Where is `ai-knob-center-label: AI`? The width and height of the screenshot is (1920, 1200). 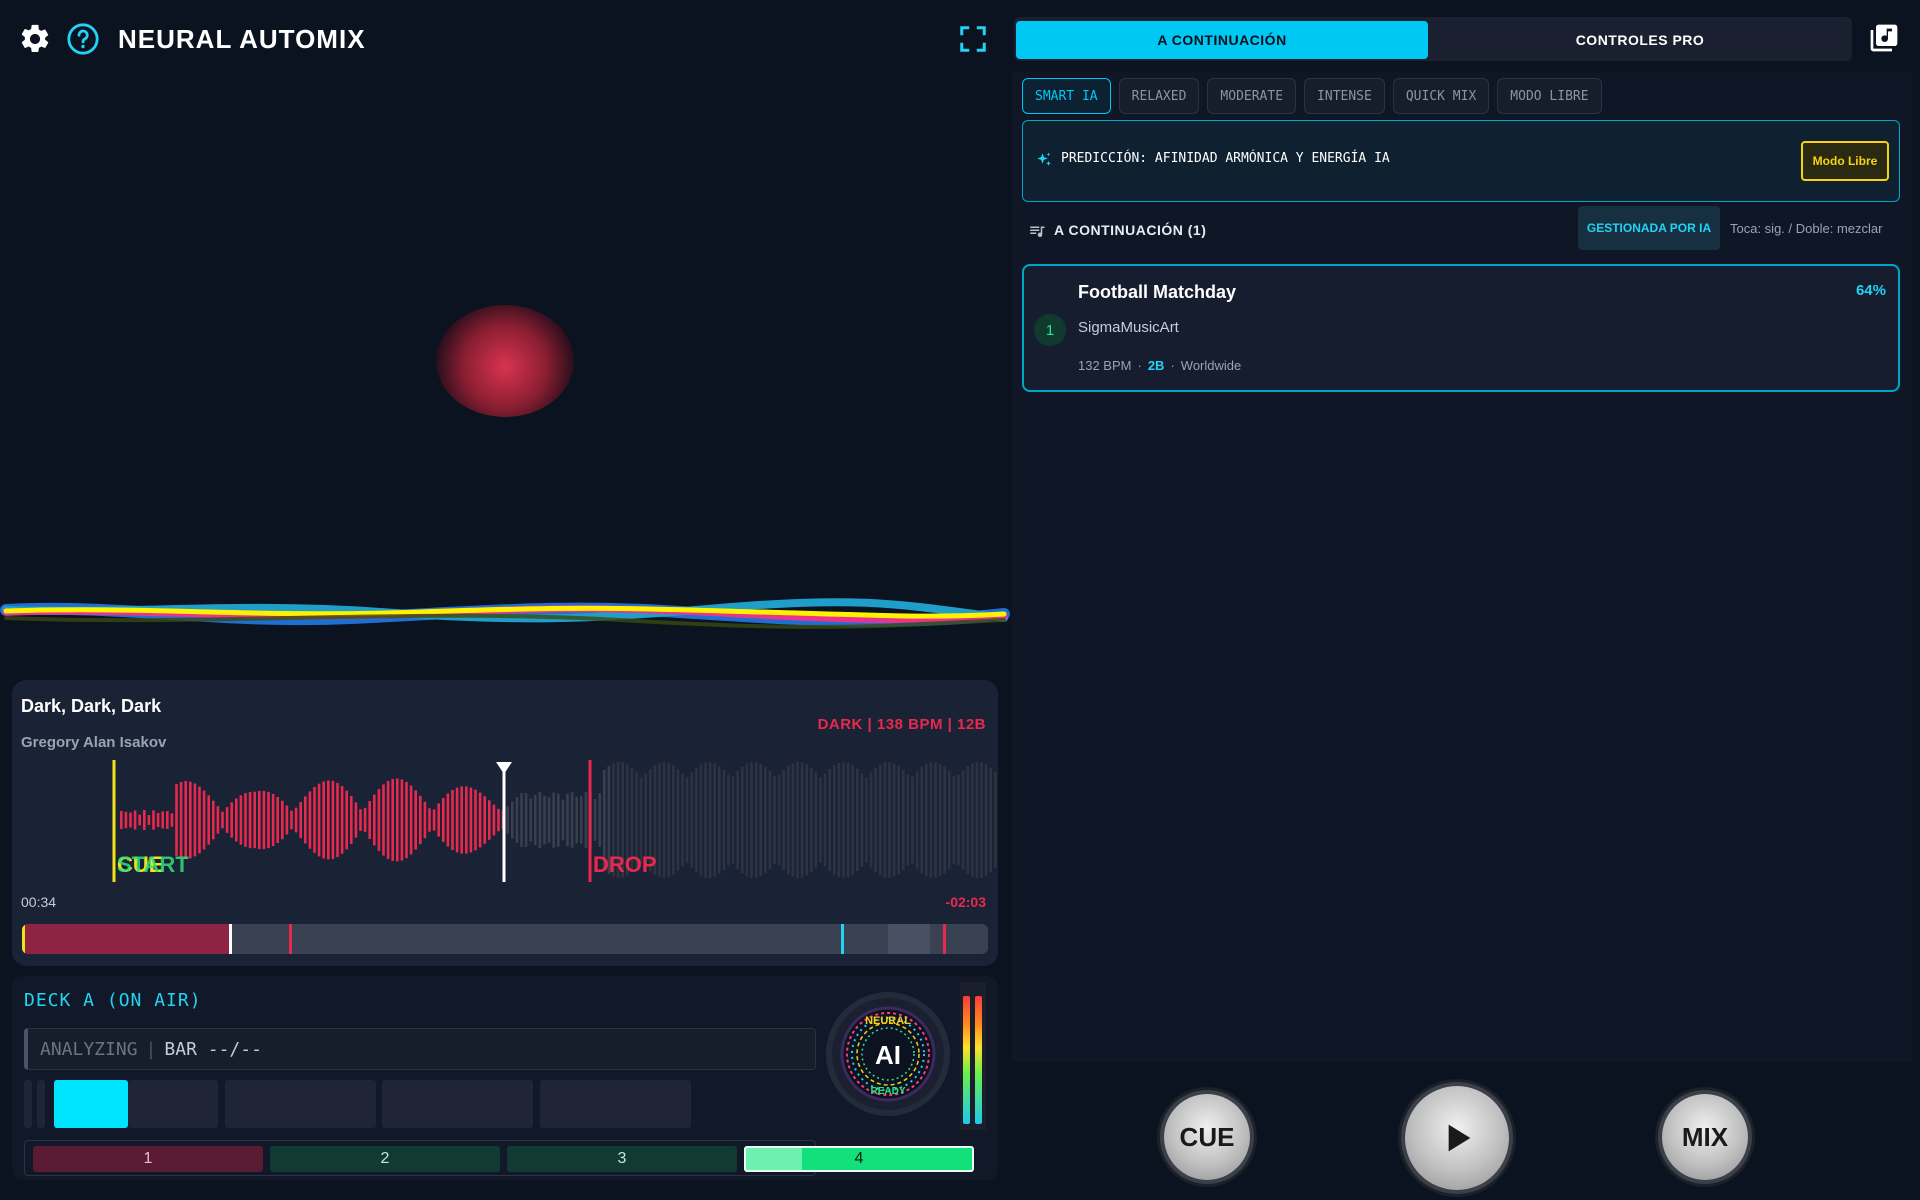
ai-knob-center-label: AI is located at coordinates (888, 1055).